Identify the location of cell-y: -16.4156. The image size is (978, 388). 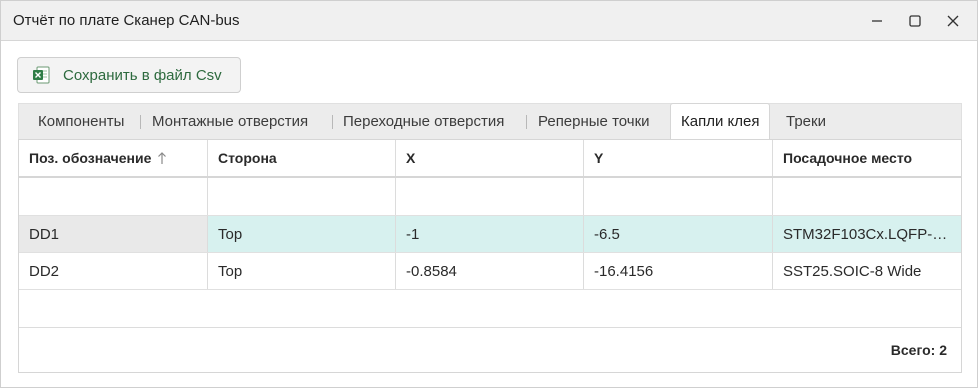
(678, 271).